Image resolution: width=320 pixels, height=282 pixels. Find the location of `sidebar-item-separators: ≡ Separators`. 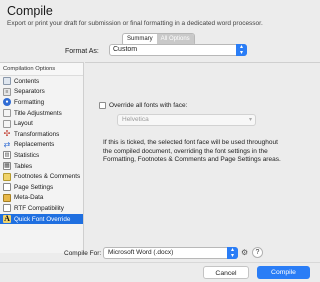

sidebar-item-separators: ≡ Separators is located at coordinates (41, 92).